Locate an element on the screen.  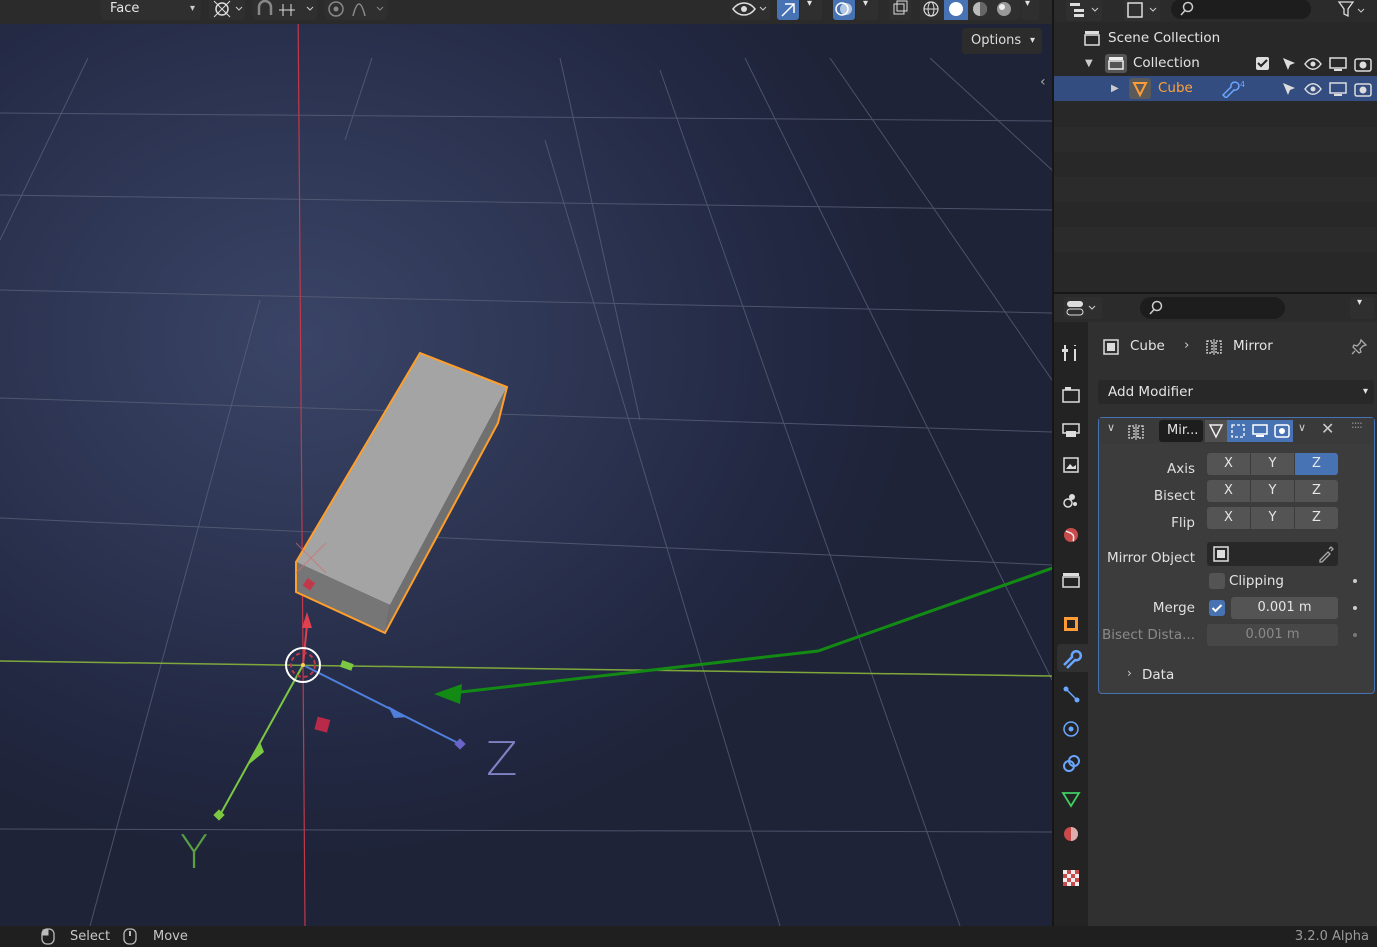
properties-search-input is located at coordinates (1212, 308).